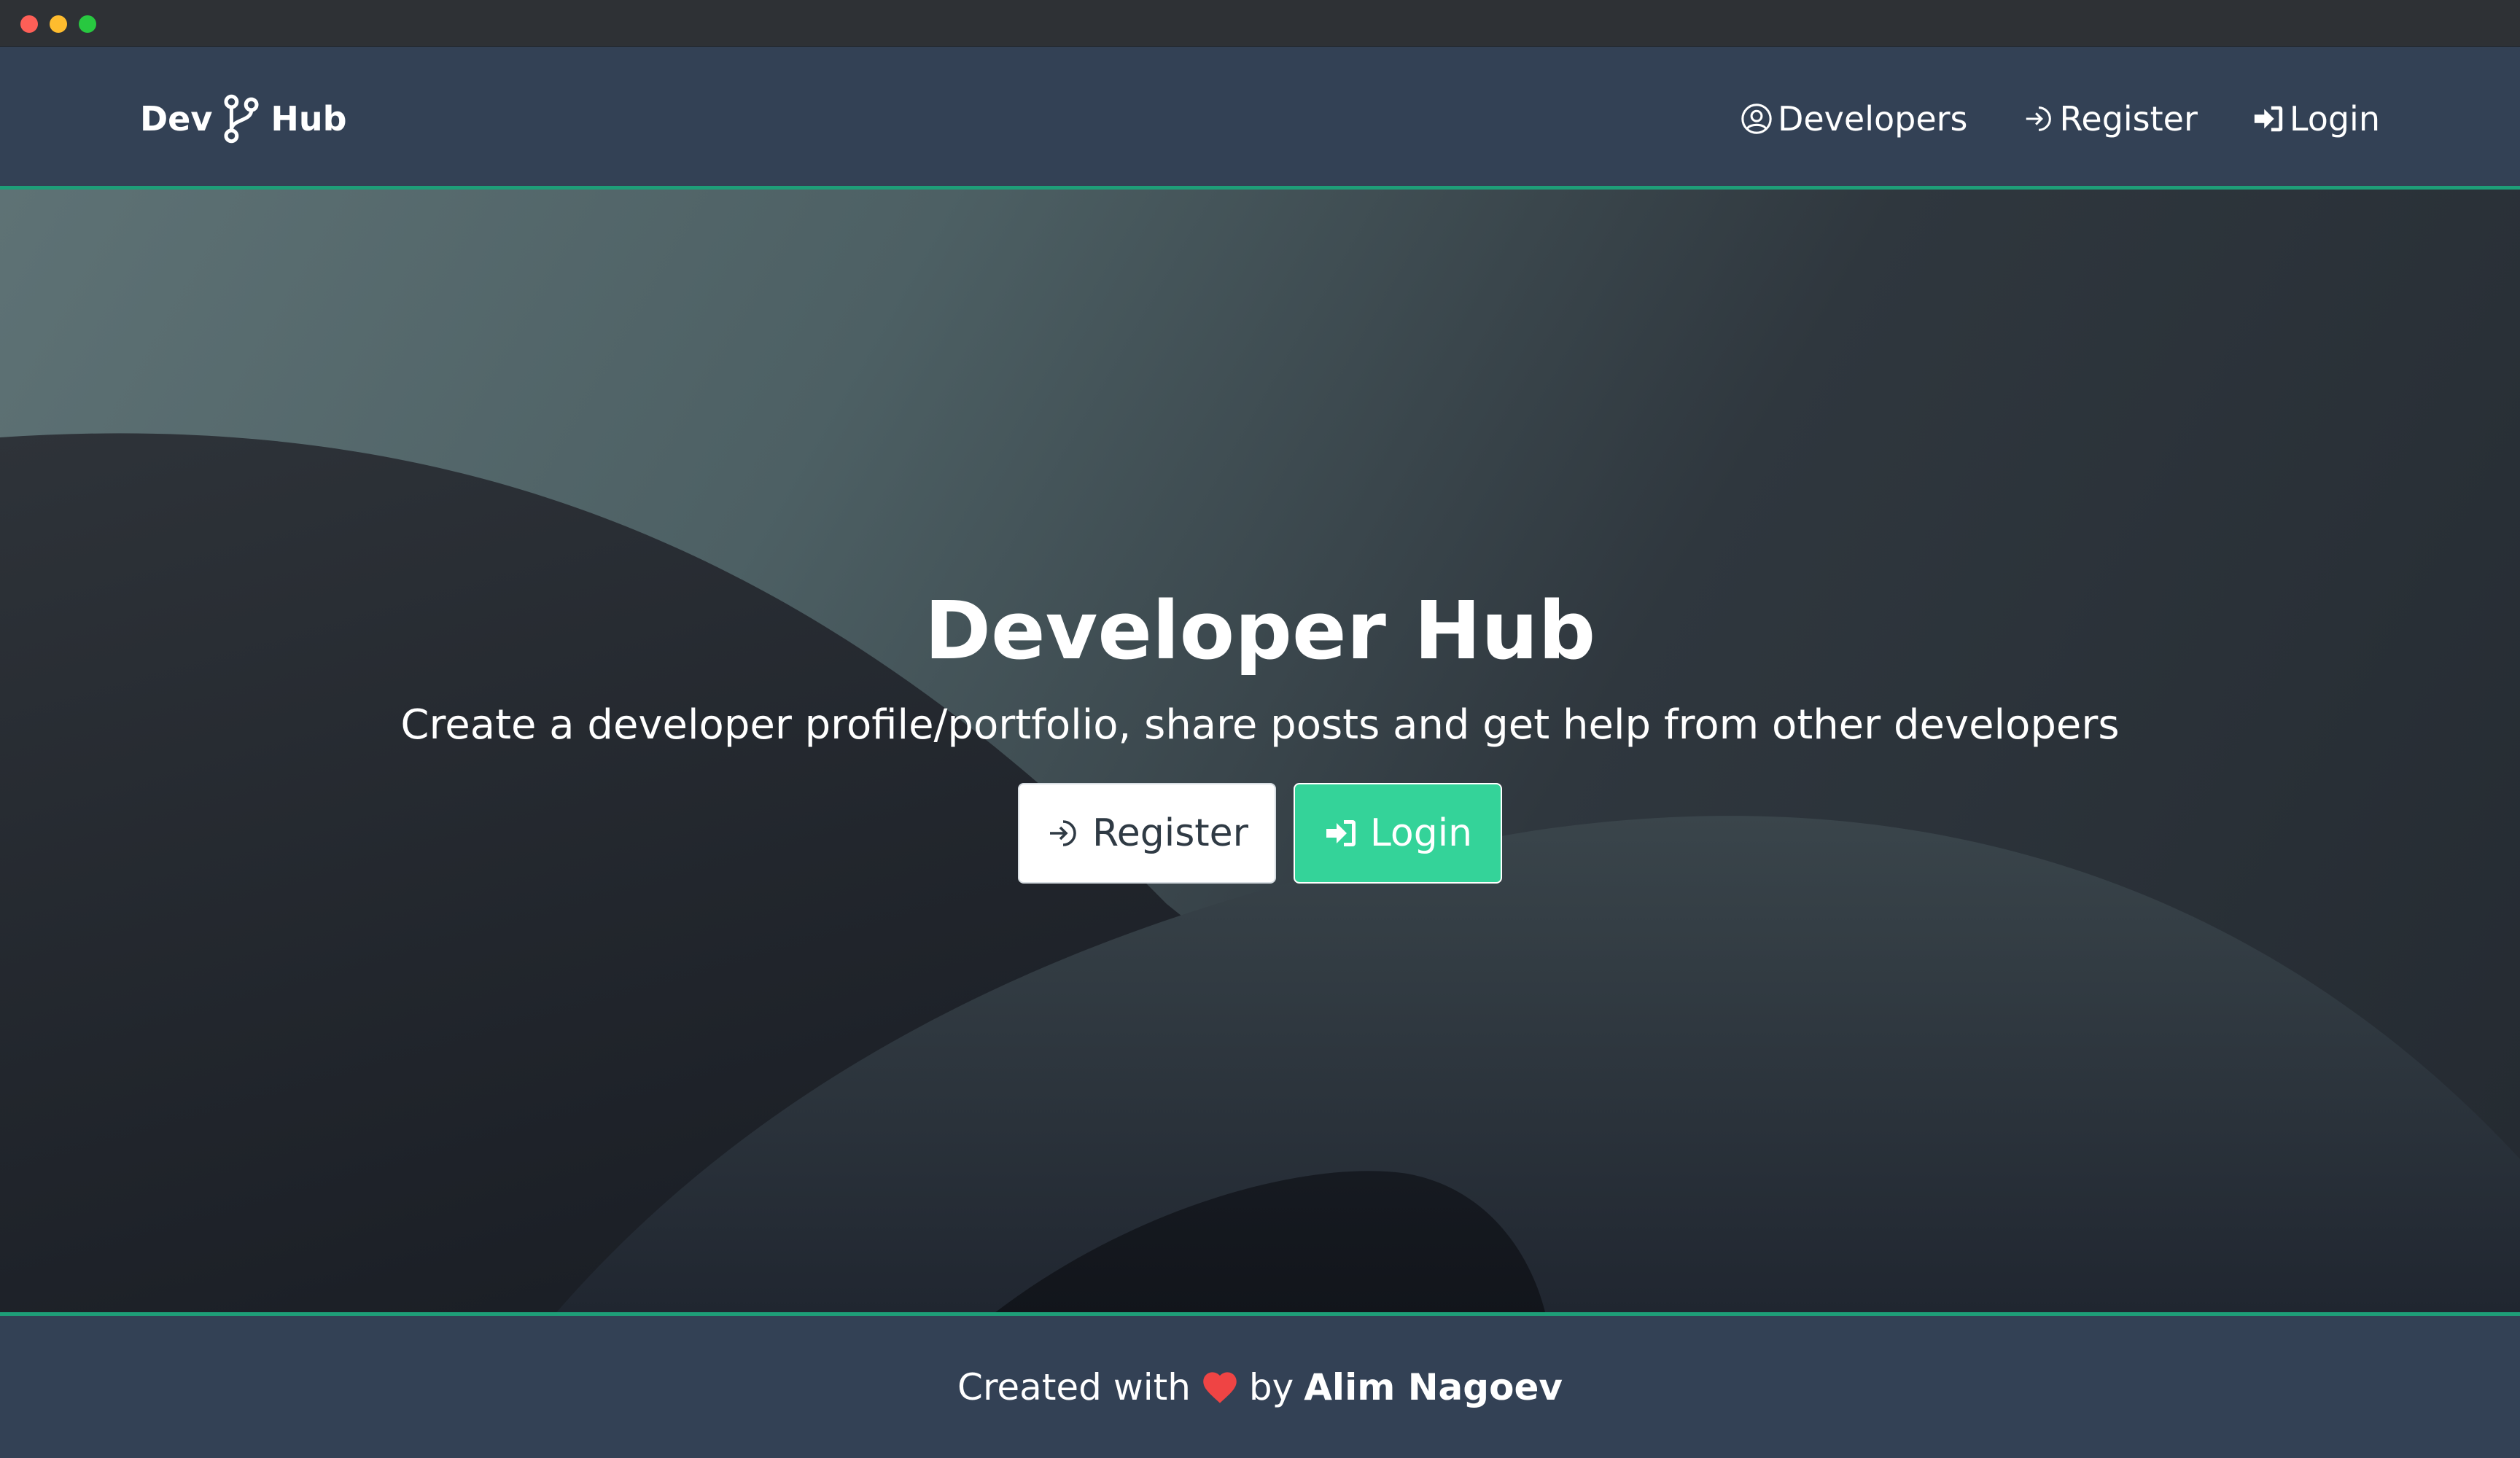 This screenshot has height=1458, width=2520. Describe the element at coordinates (1421, 833) in the screenshot. I see `login-button-label: Login` at that location.